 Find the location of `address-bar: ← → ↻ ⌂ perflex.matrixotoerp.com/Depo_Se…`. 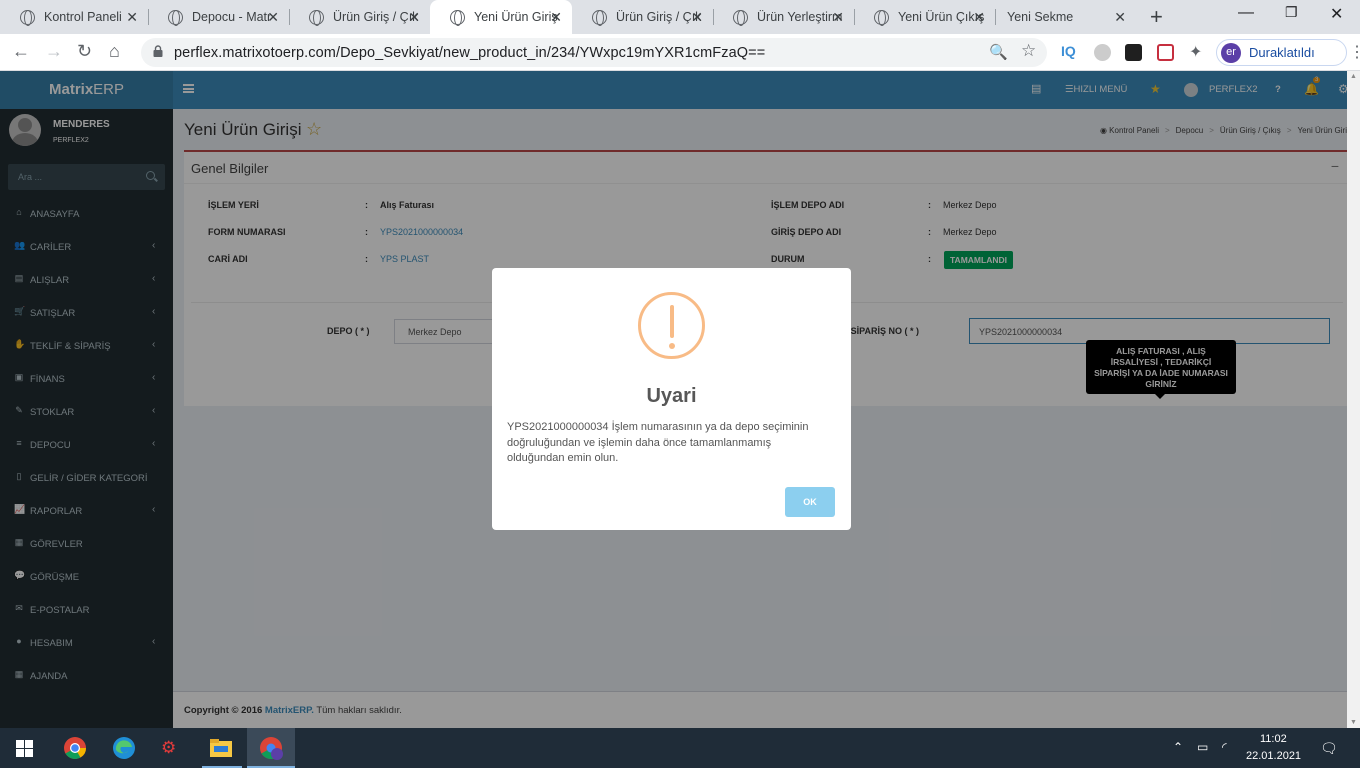

address-bar: ← → ↻ ⌂ perflex.matrixotoerp.com/Depo_Se… is located at coordinates (680, 52).